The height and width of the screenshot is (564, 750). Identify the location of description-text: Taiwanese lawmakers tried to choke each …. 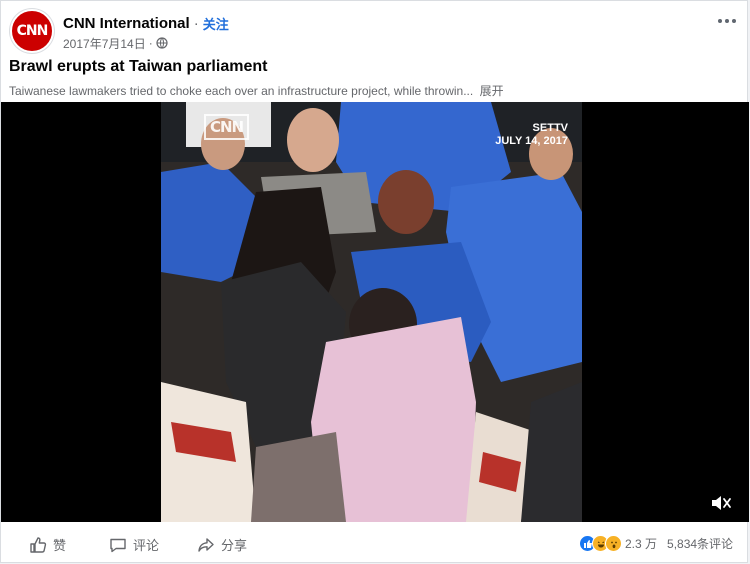
(241, 91).